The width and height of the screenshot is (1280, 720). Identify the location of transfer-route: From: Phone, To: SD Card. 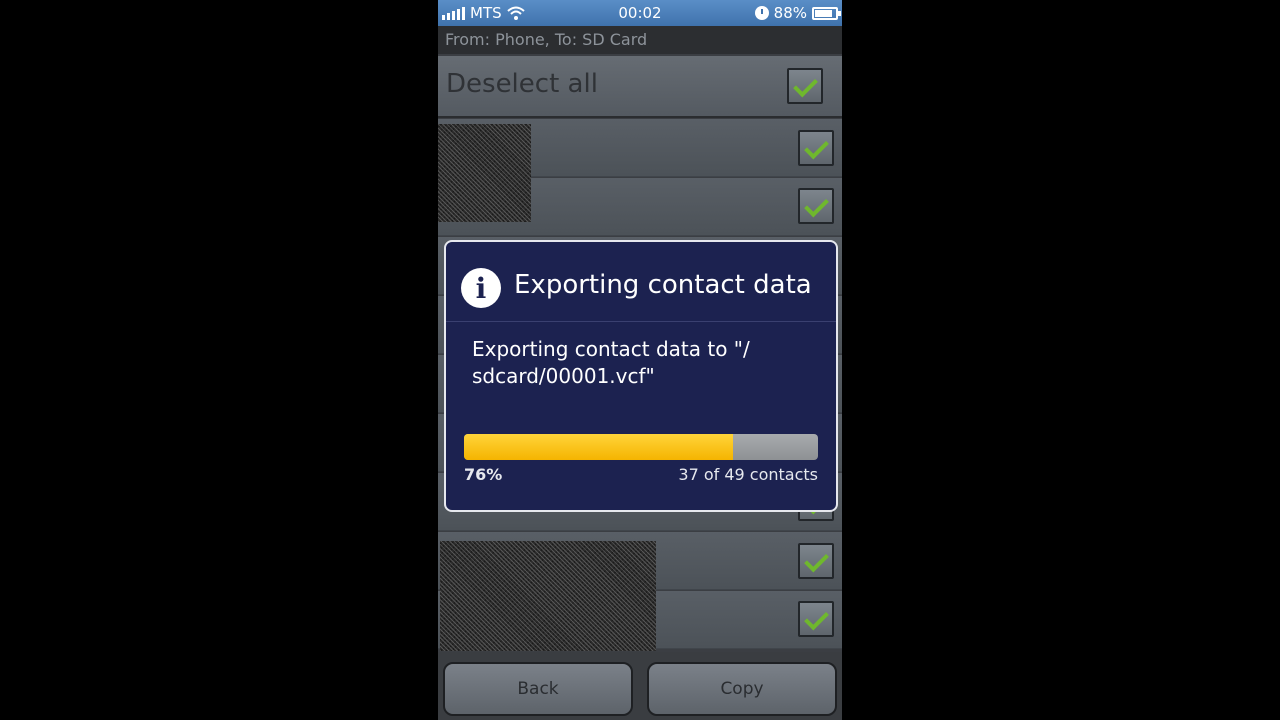
(640, 40).